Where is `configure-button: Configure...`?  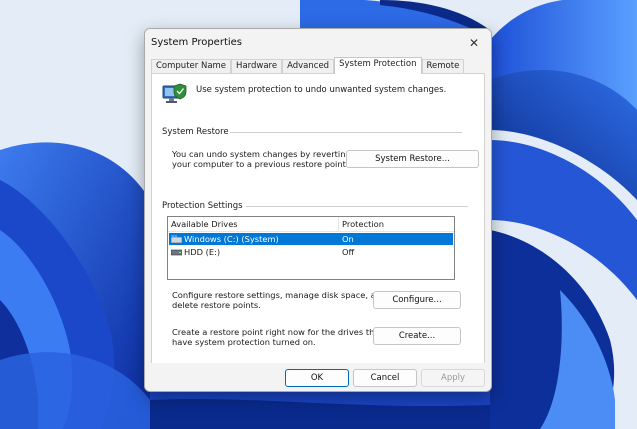 configure-button: Configure... is located at coordinates (417, 300).